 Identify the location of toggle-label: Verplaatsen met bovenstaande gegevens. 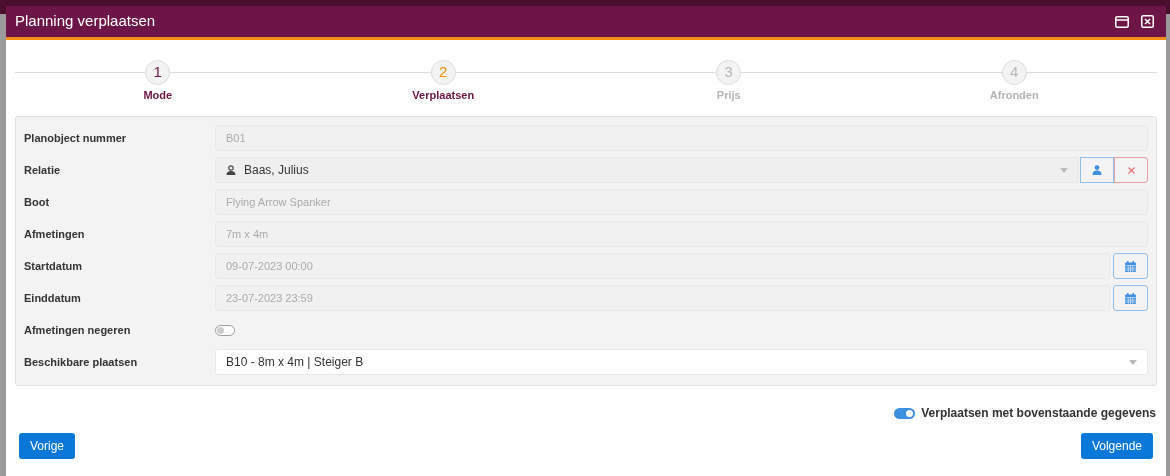
(1038, 413).